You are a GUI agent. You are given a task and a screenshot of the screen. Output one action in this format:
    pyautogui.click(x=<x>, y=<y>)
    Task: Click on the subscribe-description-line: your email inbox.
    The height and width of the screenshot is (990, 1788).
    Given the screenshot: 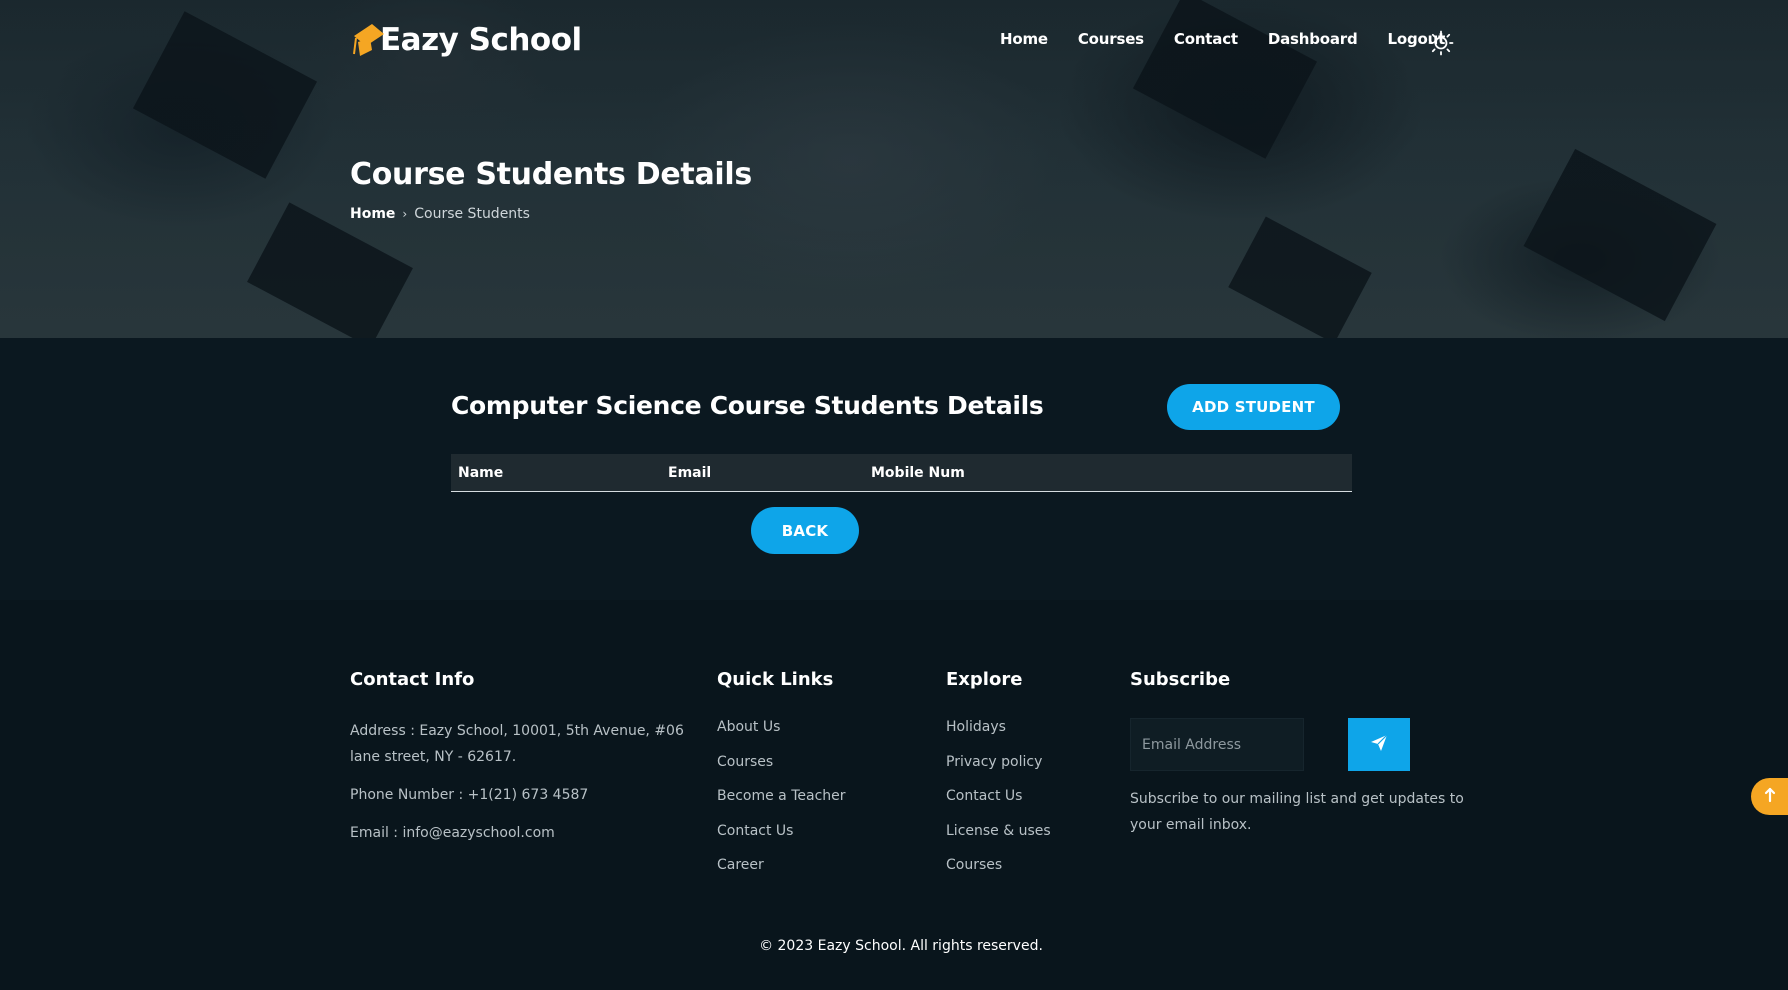 What is the action you would take?
    pyautogui.click(x=1191, y=825)
    